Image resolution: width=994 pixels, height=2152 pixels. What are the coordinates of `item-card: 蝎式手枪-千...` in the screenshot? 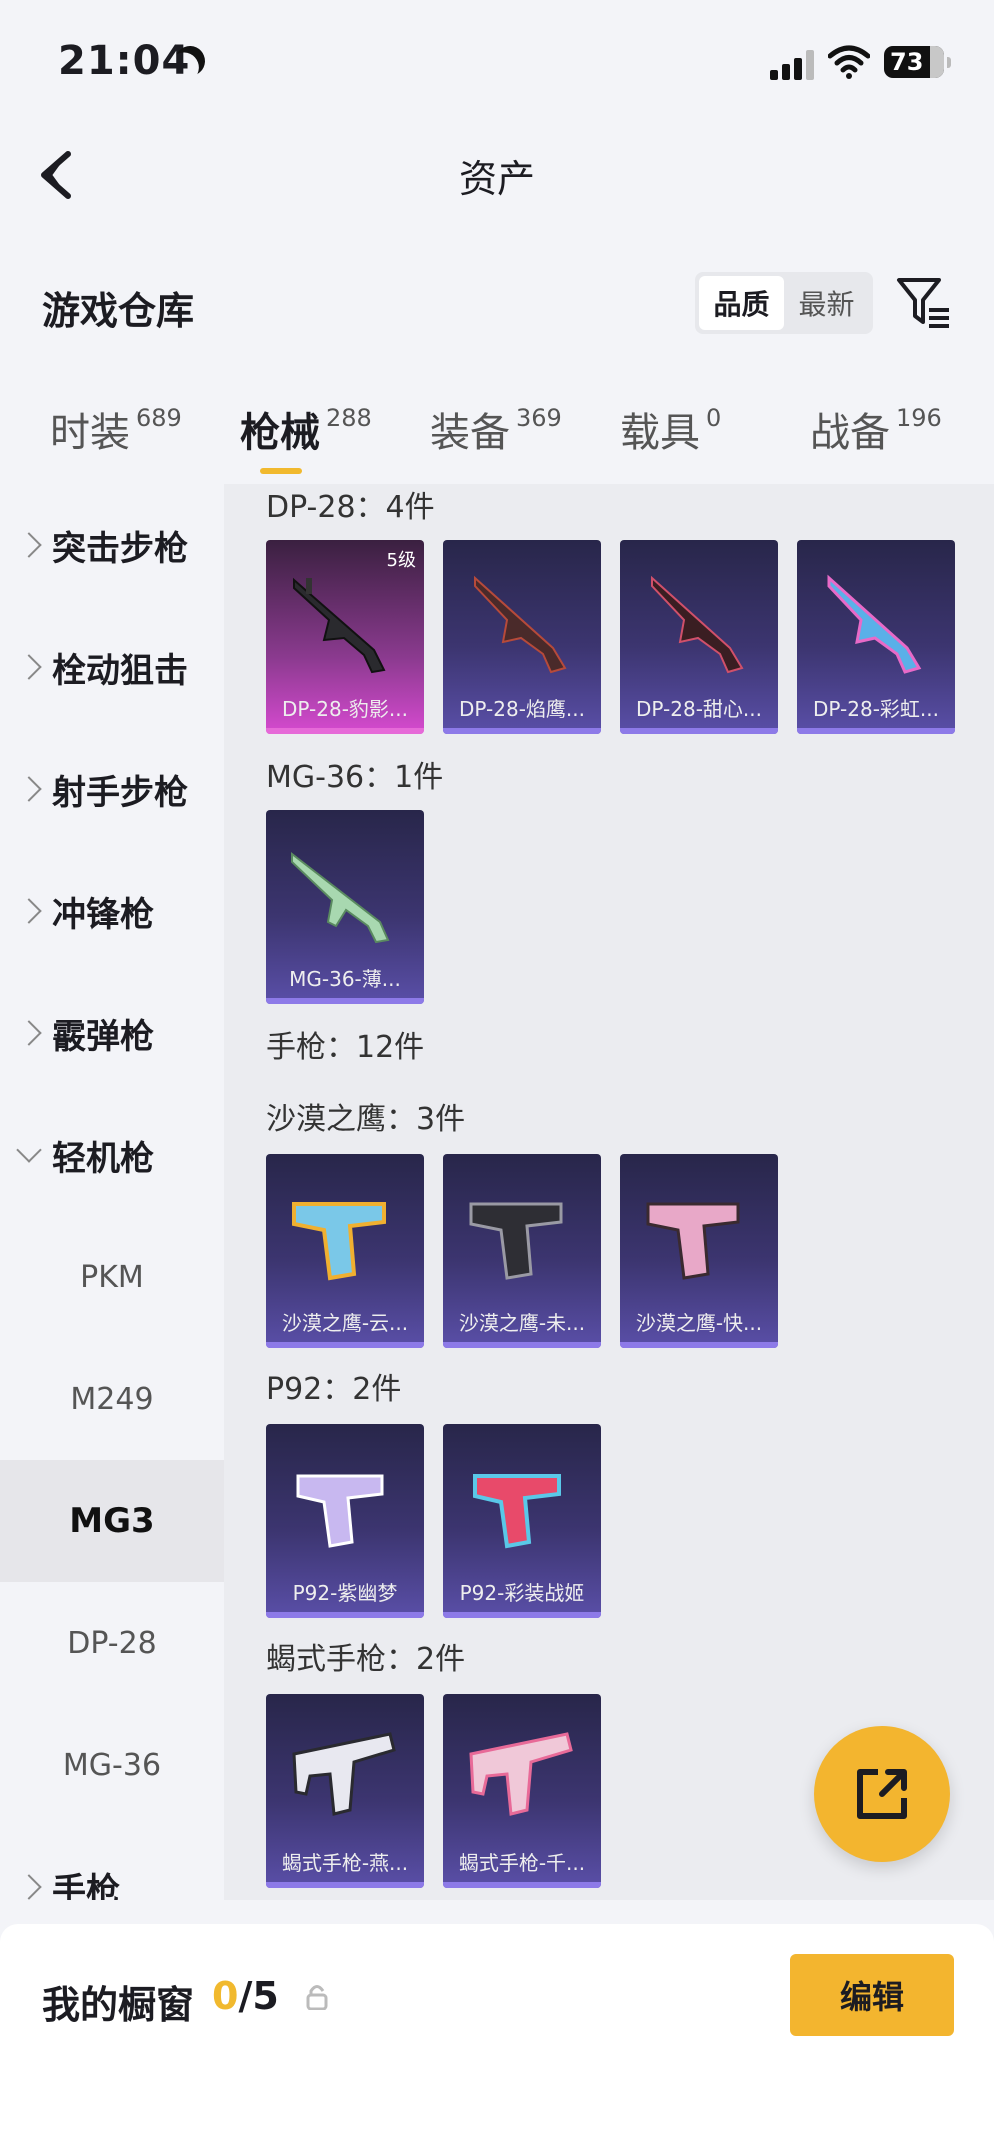 It's located at (522, 1791).